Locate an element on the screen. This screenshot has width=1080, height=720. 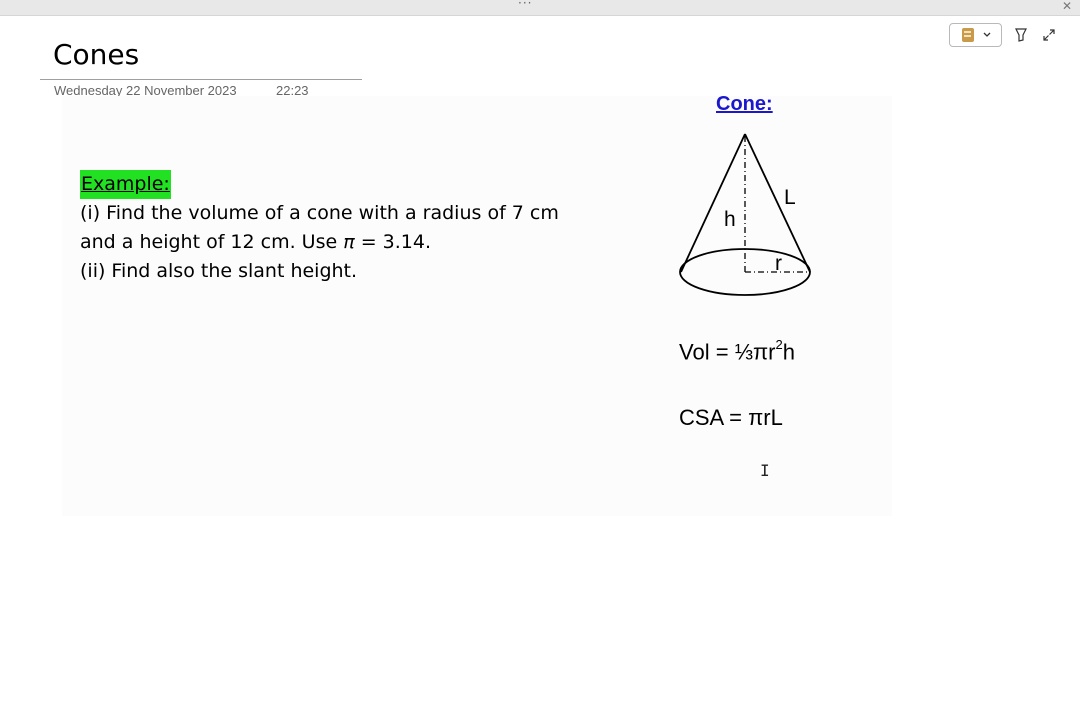
title-divider is located at coordinates (201, 79).